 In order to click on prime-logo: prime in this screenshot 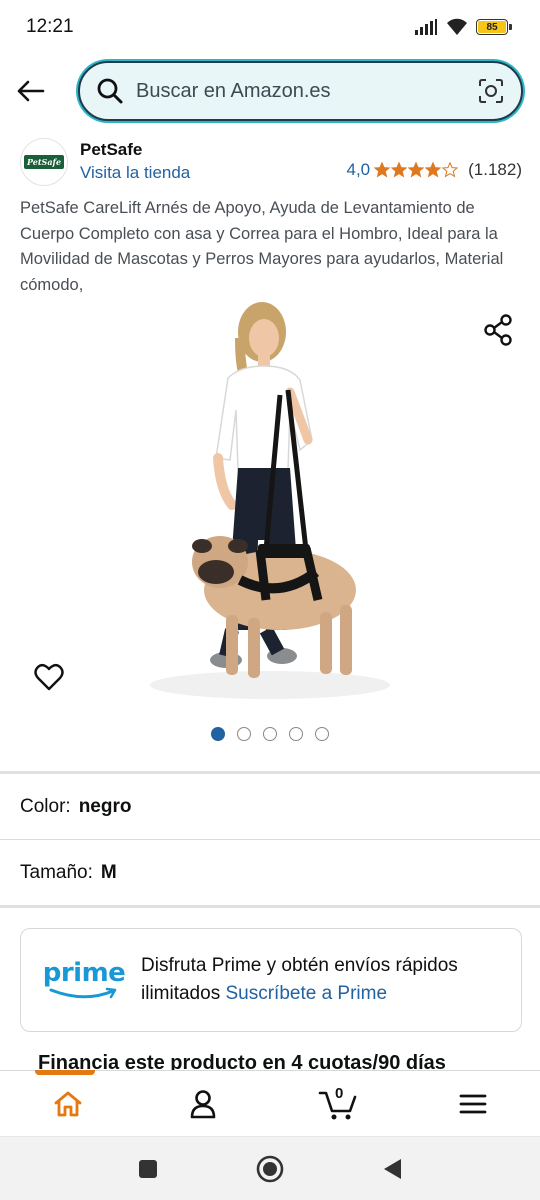, I will do `click(84, 980)`.